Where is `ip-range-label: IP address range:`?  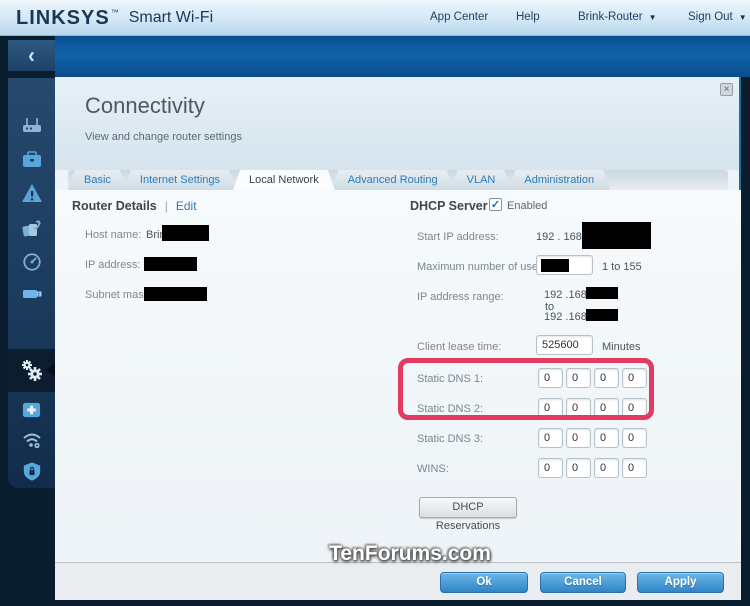 ip-range-label: IP address range: is located at coordinates (460, 297).